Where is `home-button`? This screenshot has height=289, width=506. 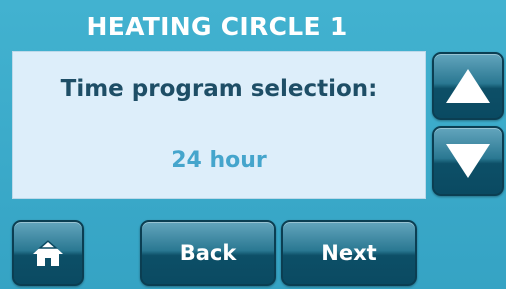 home-button is located at coordinates (48, 253).